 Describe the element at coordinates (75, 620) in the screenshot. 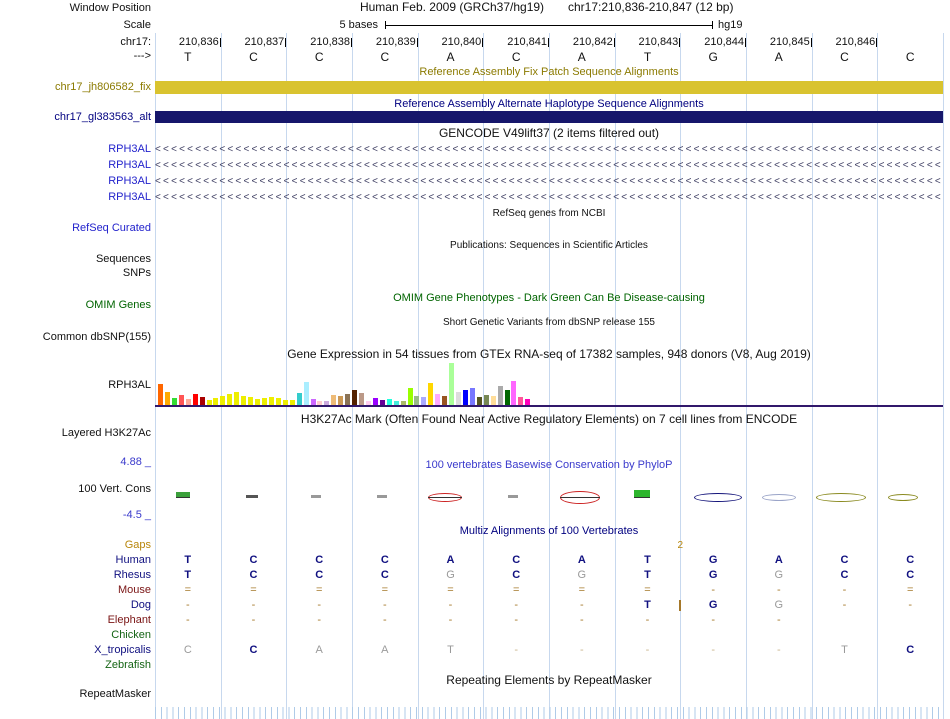

I see `species-label-elephant: Elephant` at that location.